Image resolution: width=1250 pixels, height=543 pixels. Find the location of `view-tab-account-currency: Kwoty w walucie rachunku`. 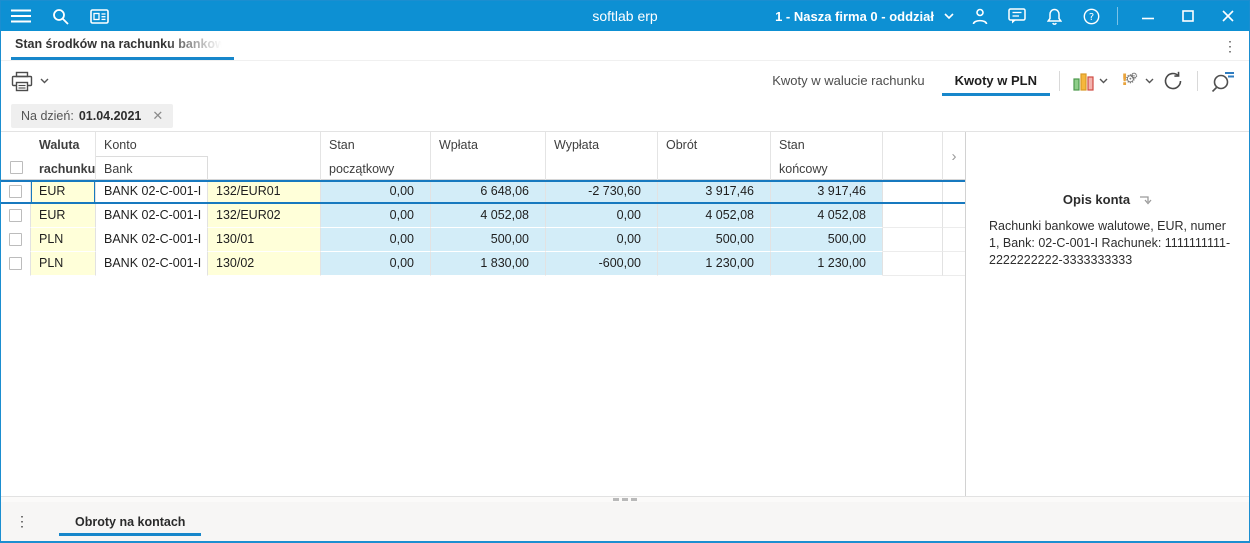

view-tab-account-currency: Kwoty w walucie rachunku is located at coordinates (848, 81).